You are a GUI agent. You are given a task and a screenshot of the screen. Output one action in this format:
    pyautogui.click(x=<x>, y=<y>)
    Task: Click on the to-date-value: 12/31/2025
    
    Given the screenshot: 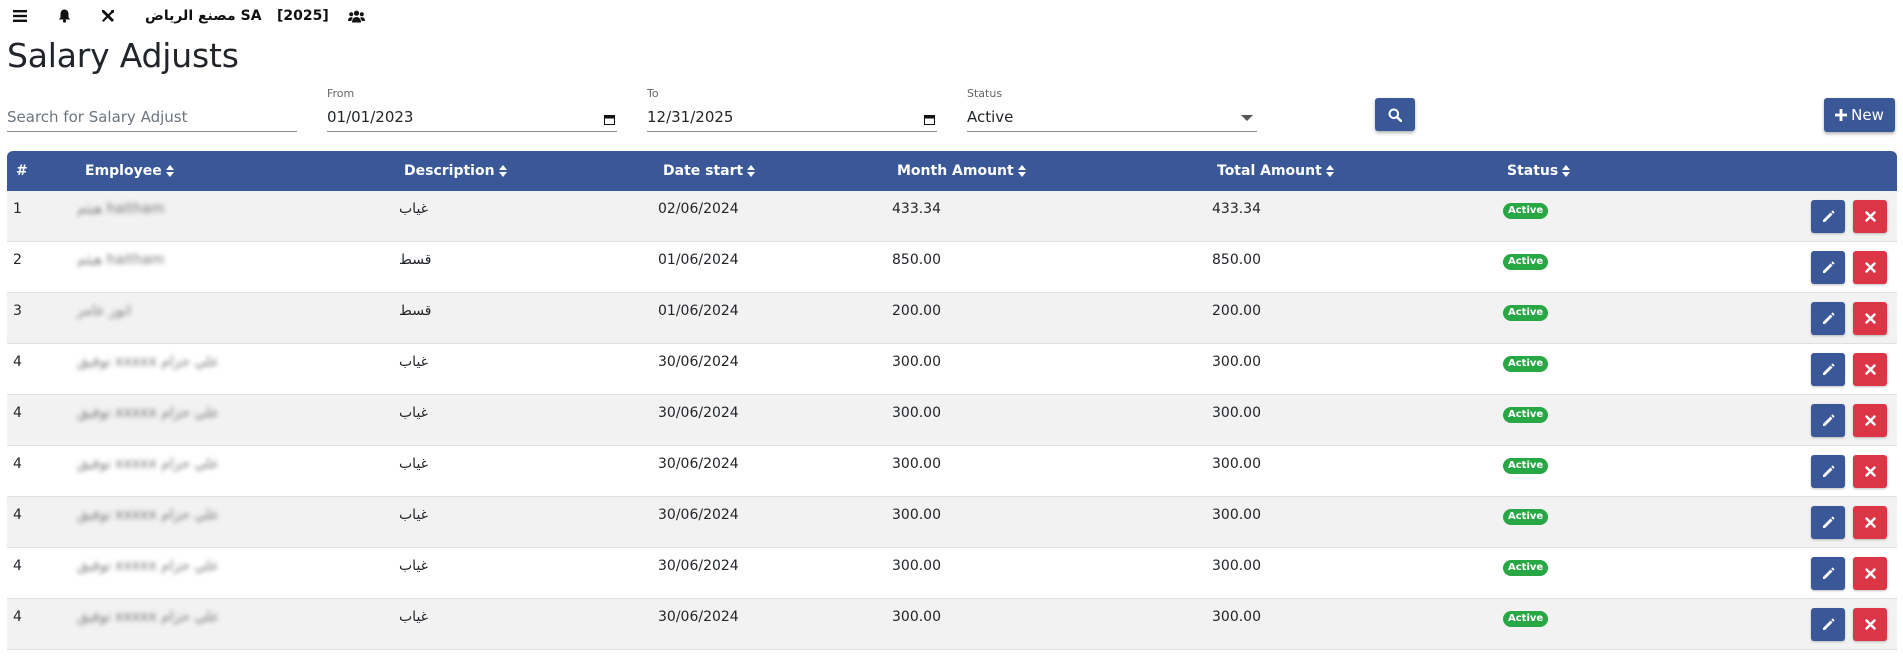 What is the action you would take?
    pyautogui.click(x=792, y=117)
    